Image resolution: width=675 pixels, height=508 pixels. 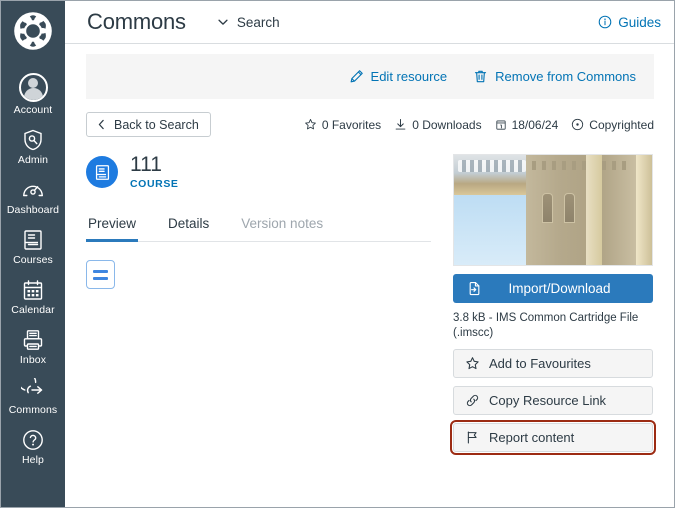 What do you see at coordinates (472, 437) in the screenshot?
I see `flag-icon` at bounding box center [472, 437].